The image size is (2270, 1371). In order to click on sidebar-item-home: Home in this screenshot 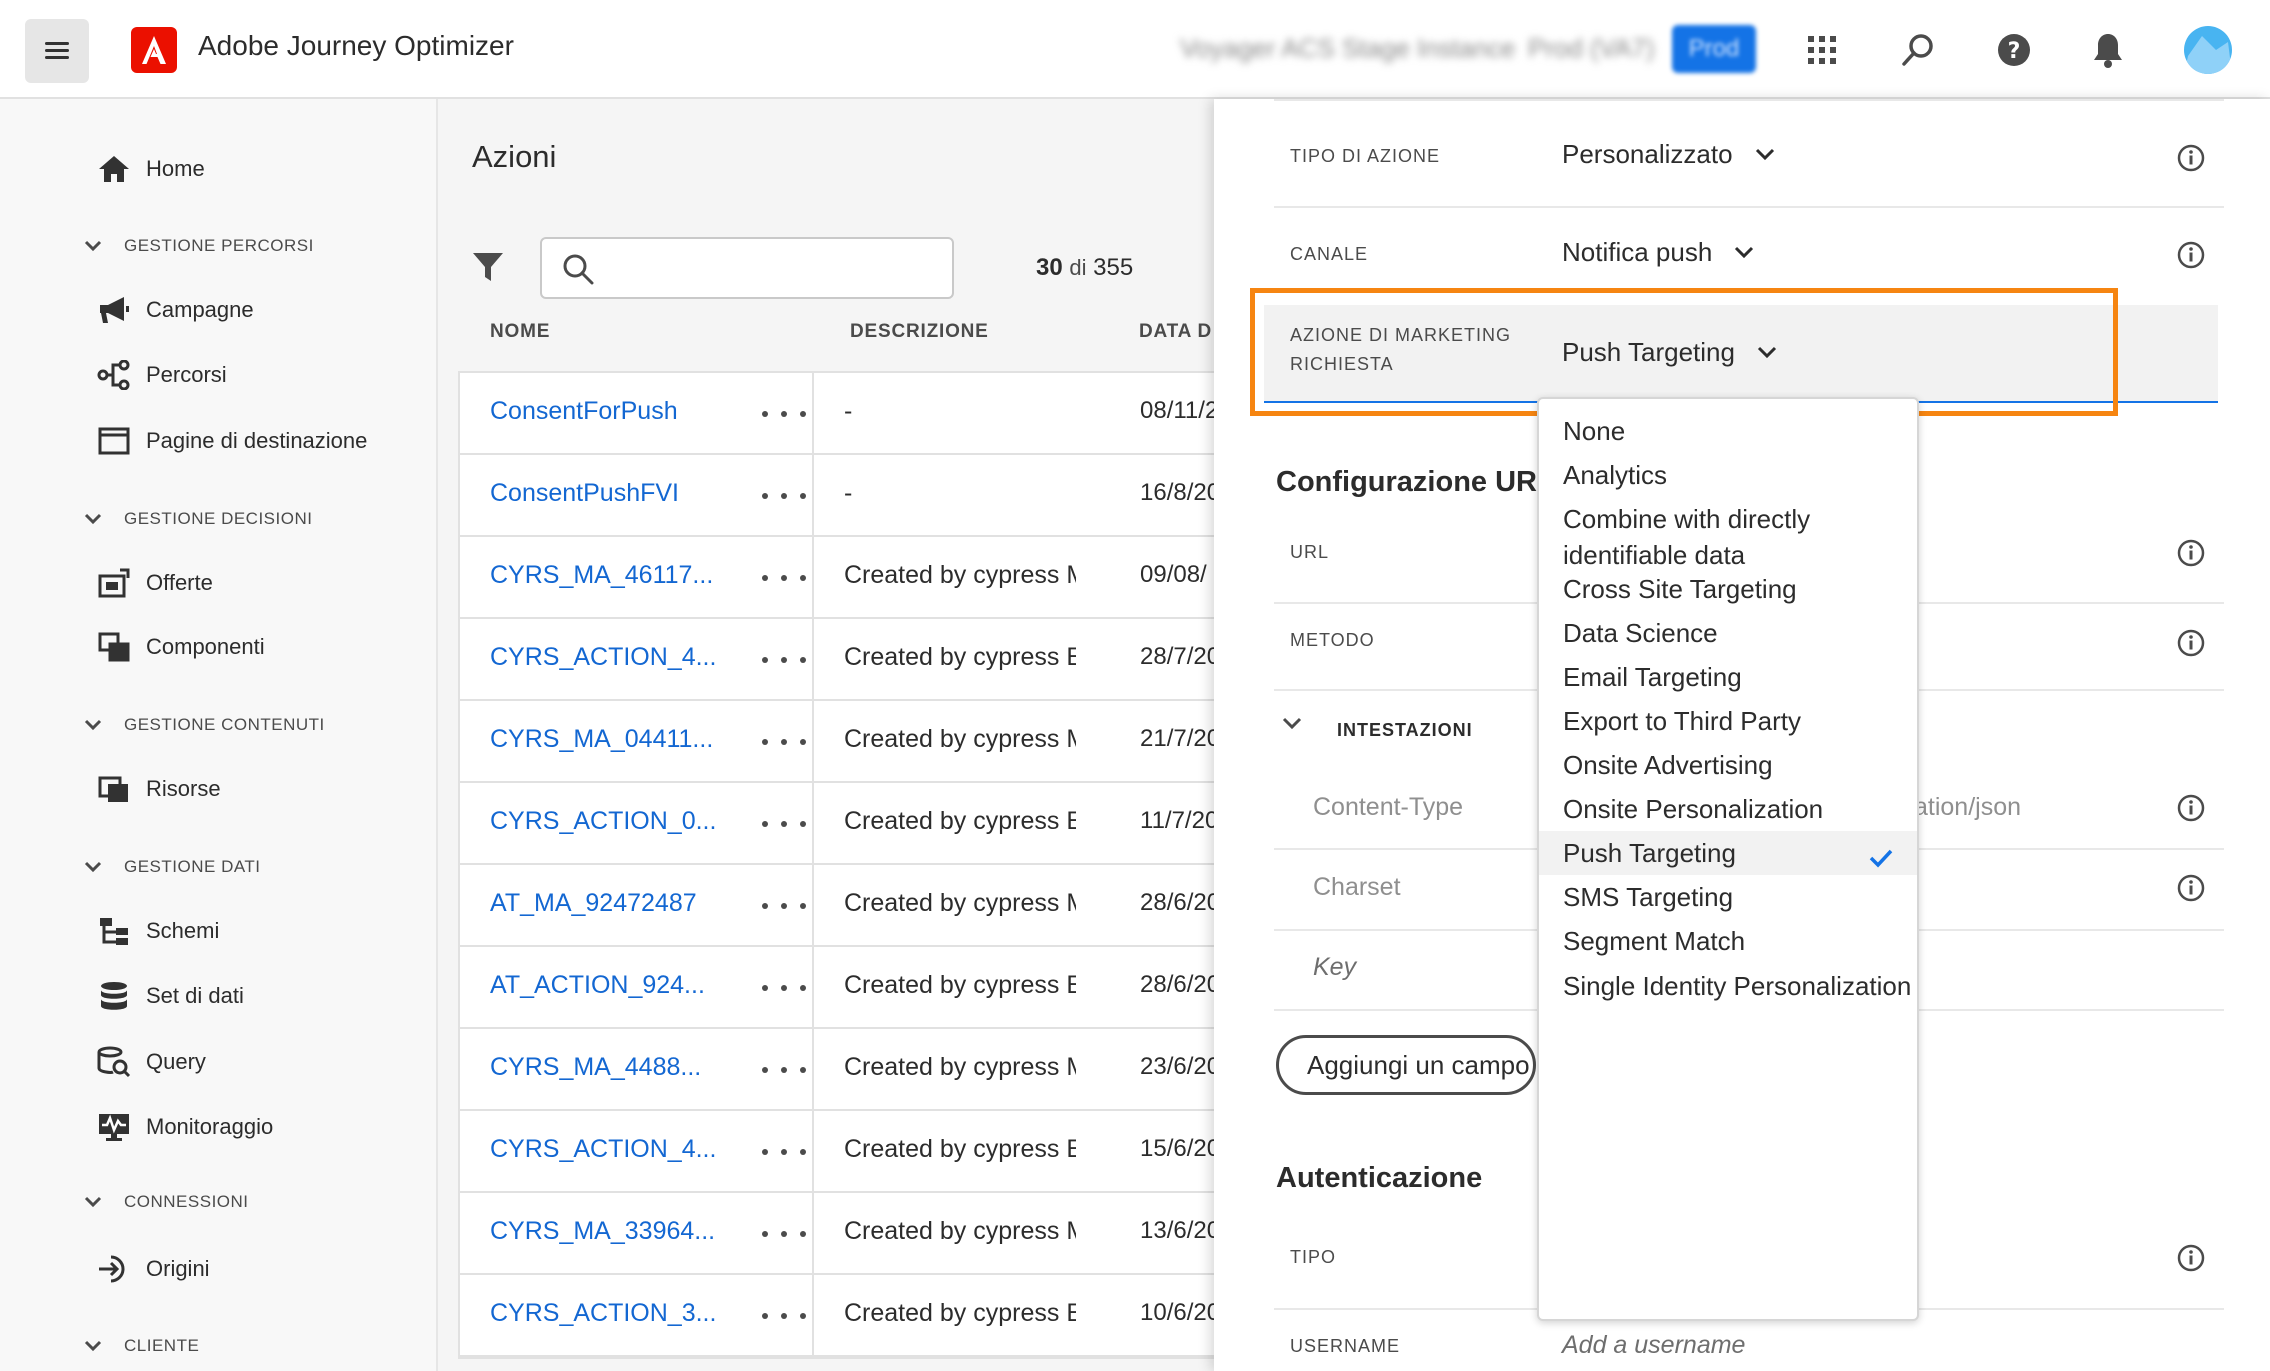, I will do `click(150, 169)`.